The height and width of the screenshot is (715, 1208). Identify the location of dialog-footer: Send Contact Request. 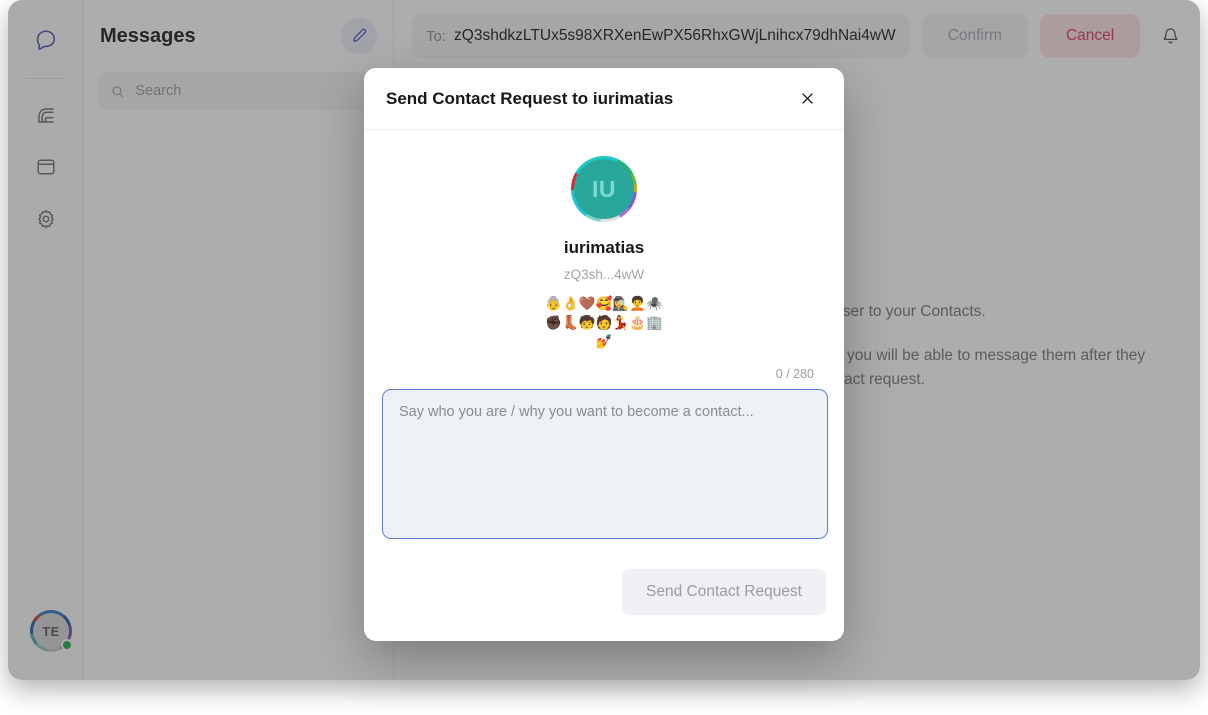
(604, 595).